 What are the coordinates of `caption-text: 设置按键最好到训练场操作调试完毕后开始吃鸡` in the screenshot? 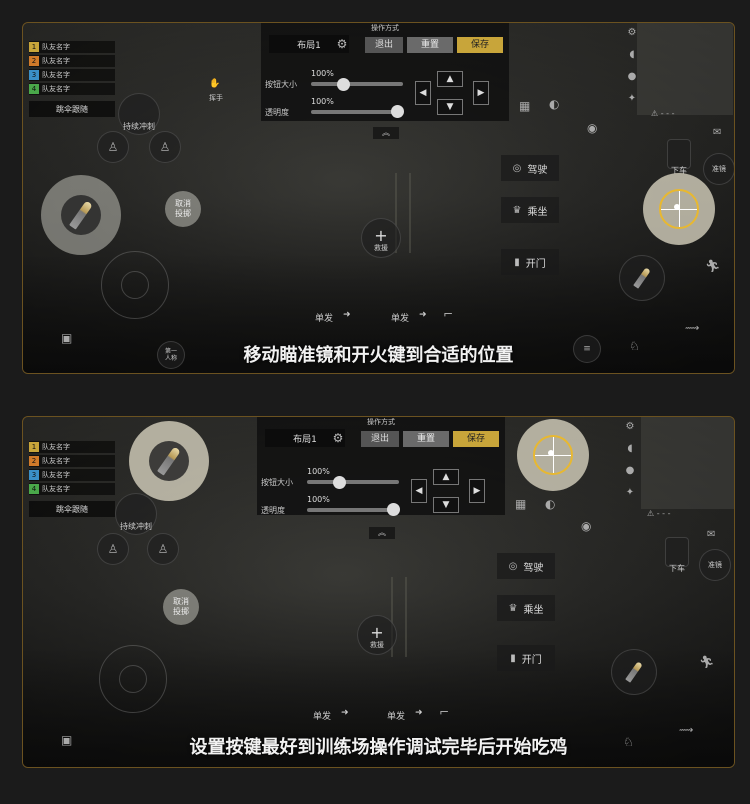 It's located at (378, 747).